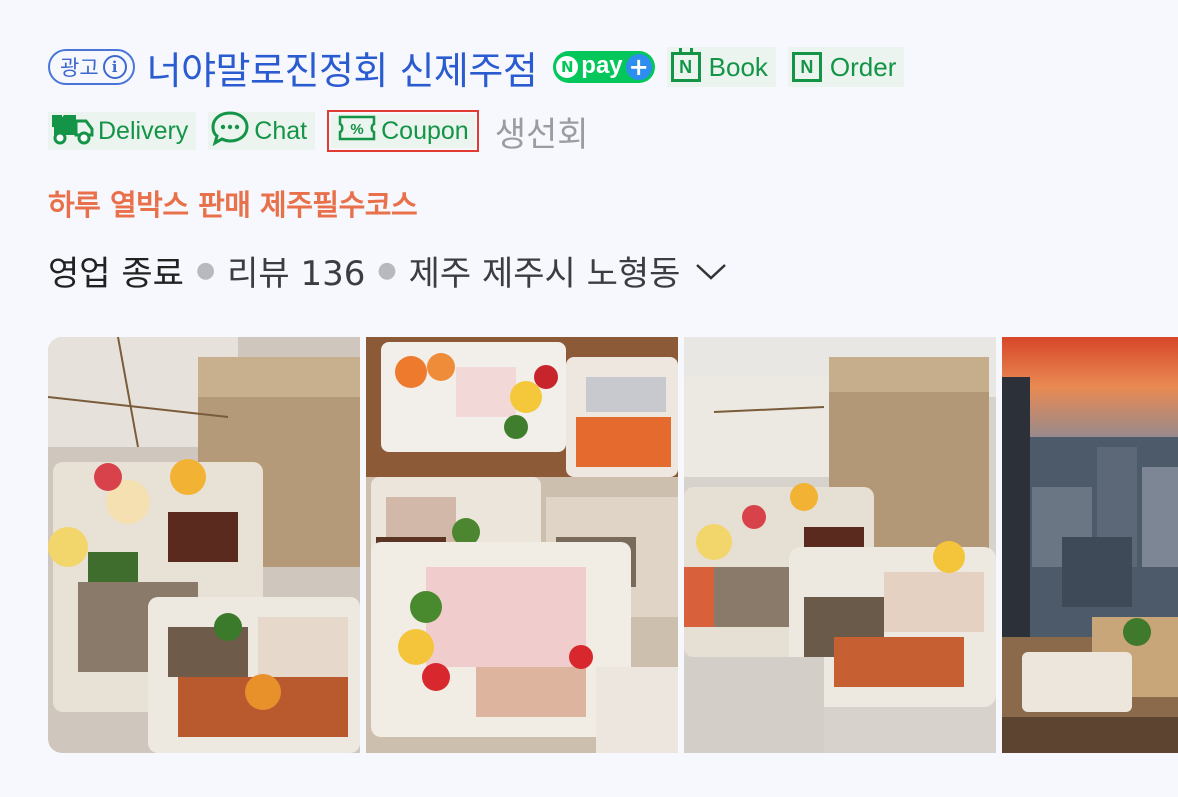 The width and height of the screenshot is (1178, 797). I want to click on status-row: 영업 종료 ● 리뷰 136 ● 제주 제주시 노형동, so click(388, 270).